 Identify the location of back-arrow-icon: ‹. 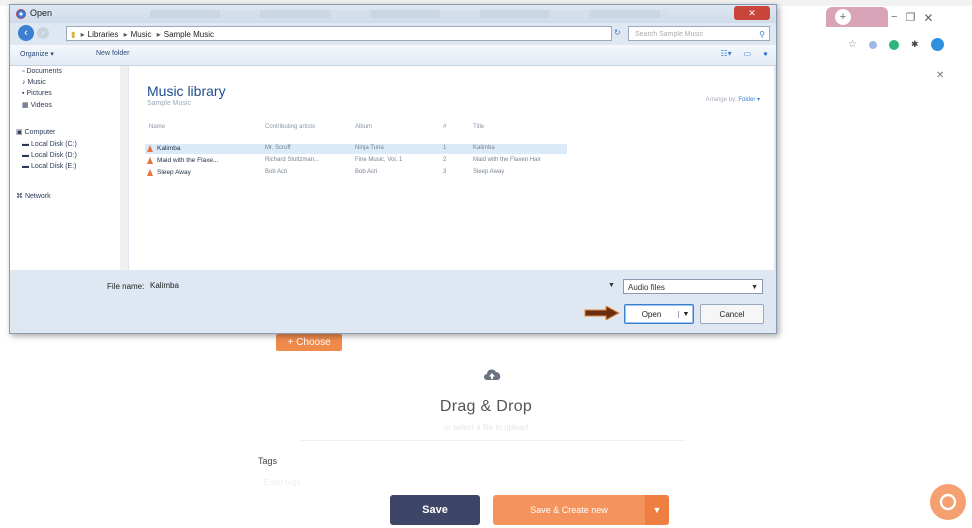
(26, 33).